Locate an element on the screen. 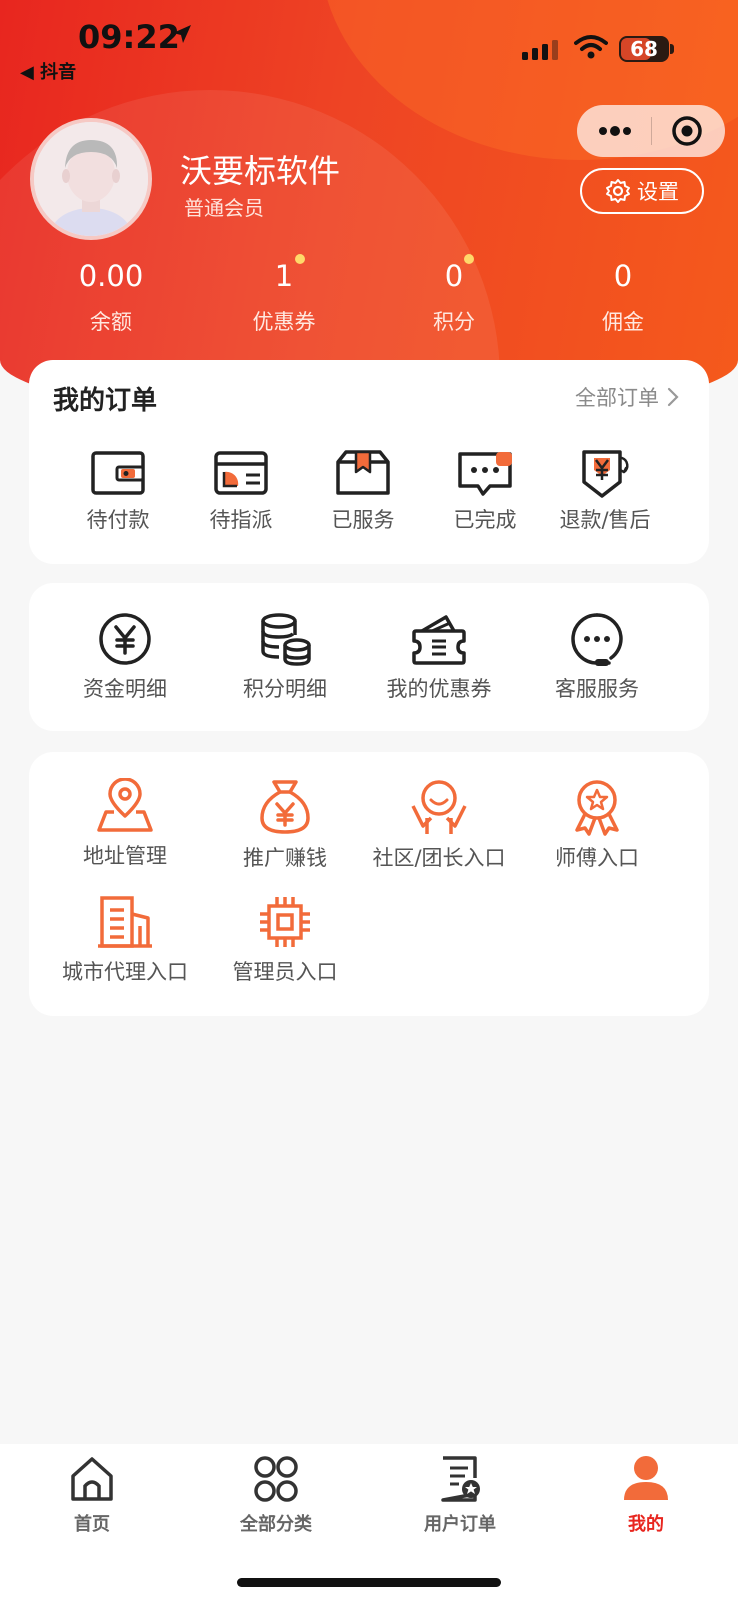 The height and width of the screenshot is (1600, 738). tab-home: 首页 is located at coordinates (92, 1495).